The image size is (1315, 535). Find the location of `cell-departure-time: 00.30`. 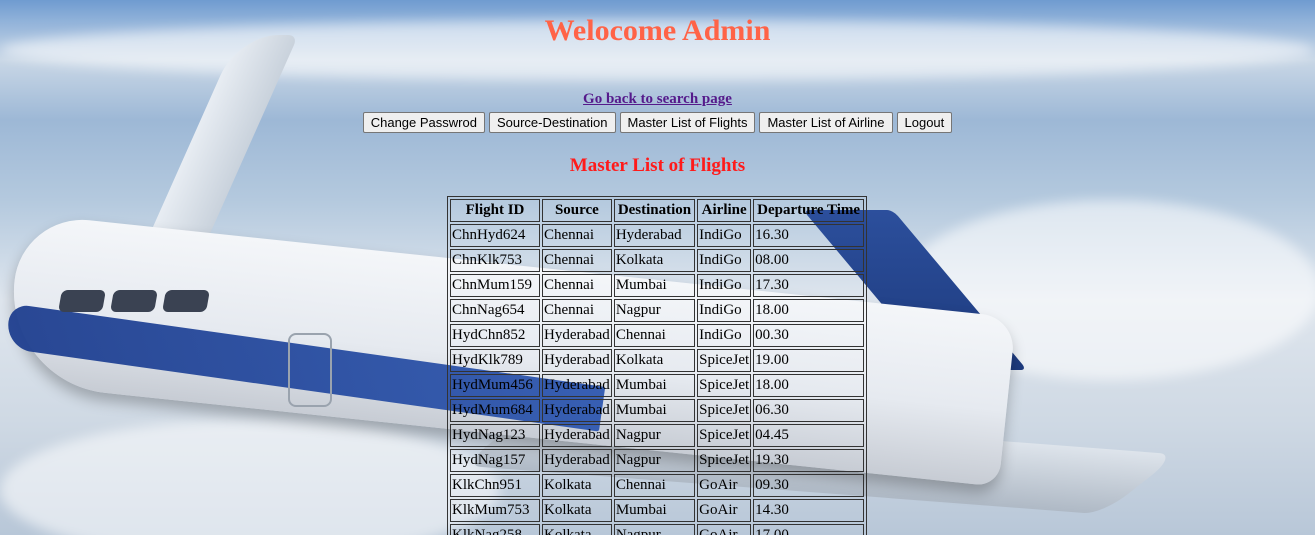

cell-departure-time: 00.30 is located at coordinates (809, 335).